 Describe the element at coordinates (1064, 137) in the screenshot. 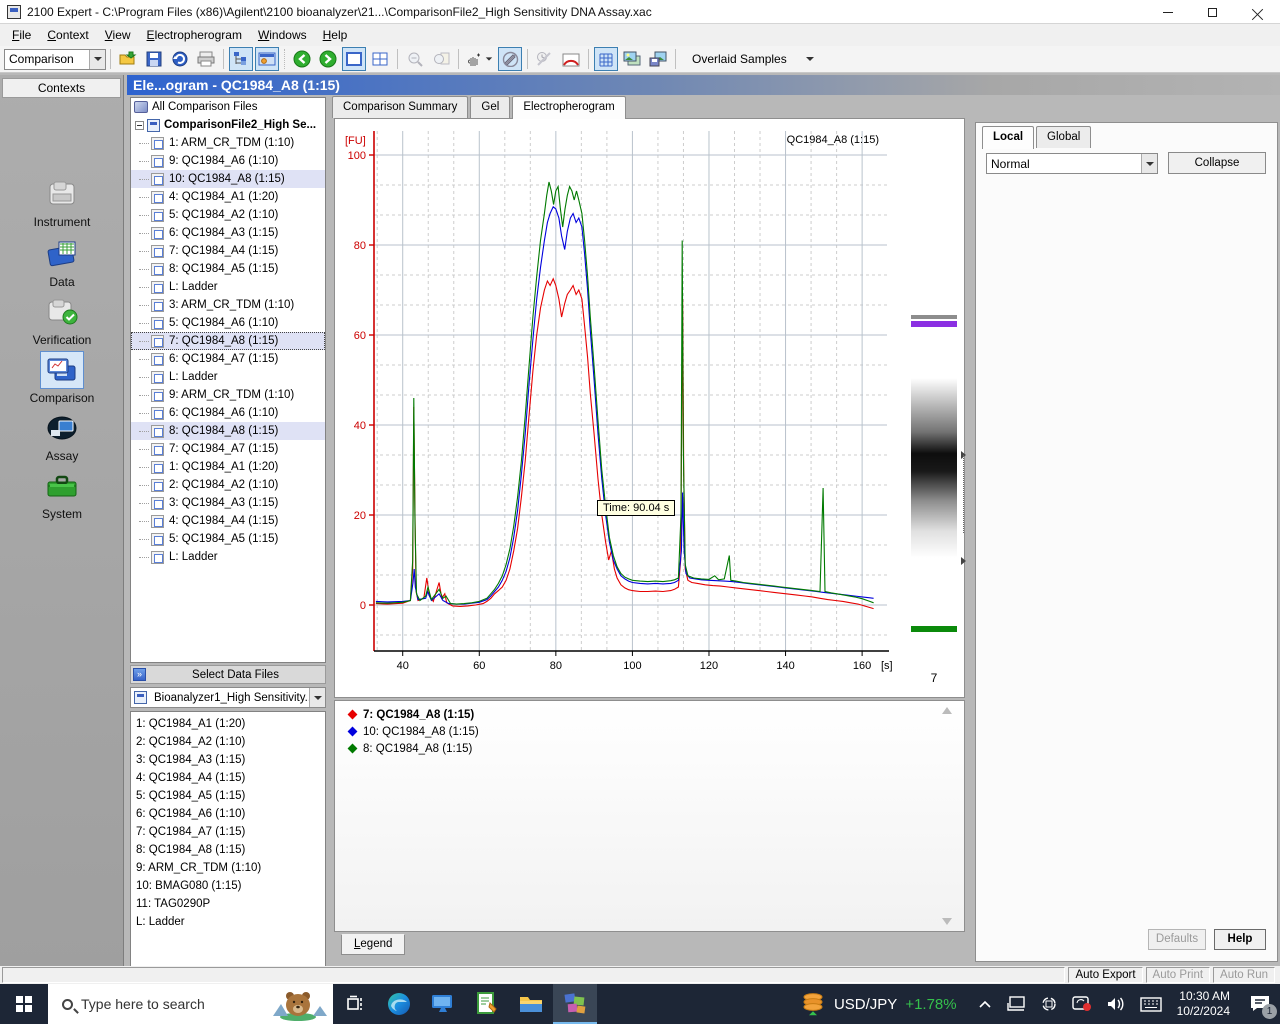

I see `tab-global: Global` at that location.